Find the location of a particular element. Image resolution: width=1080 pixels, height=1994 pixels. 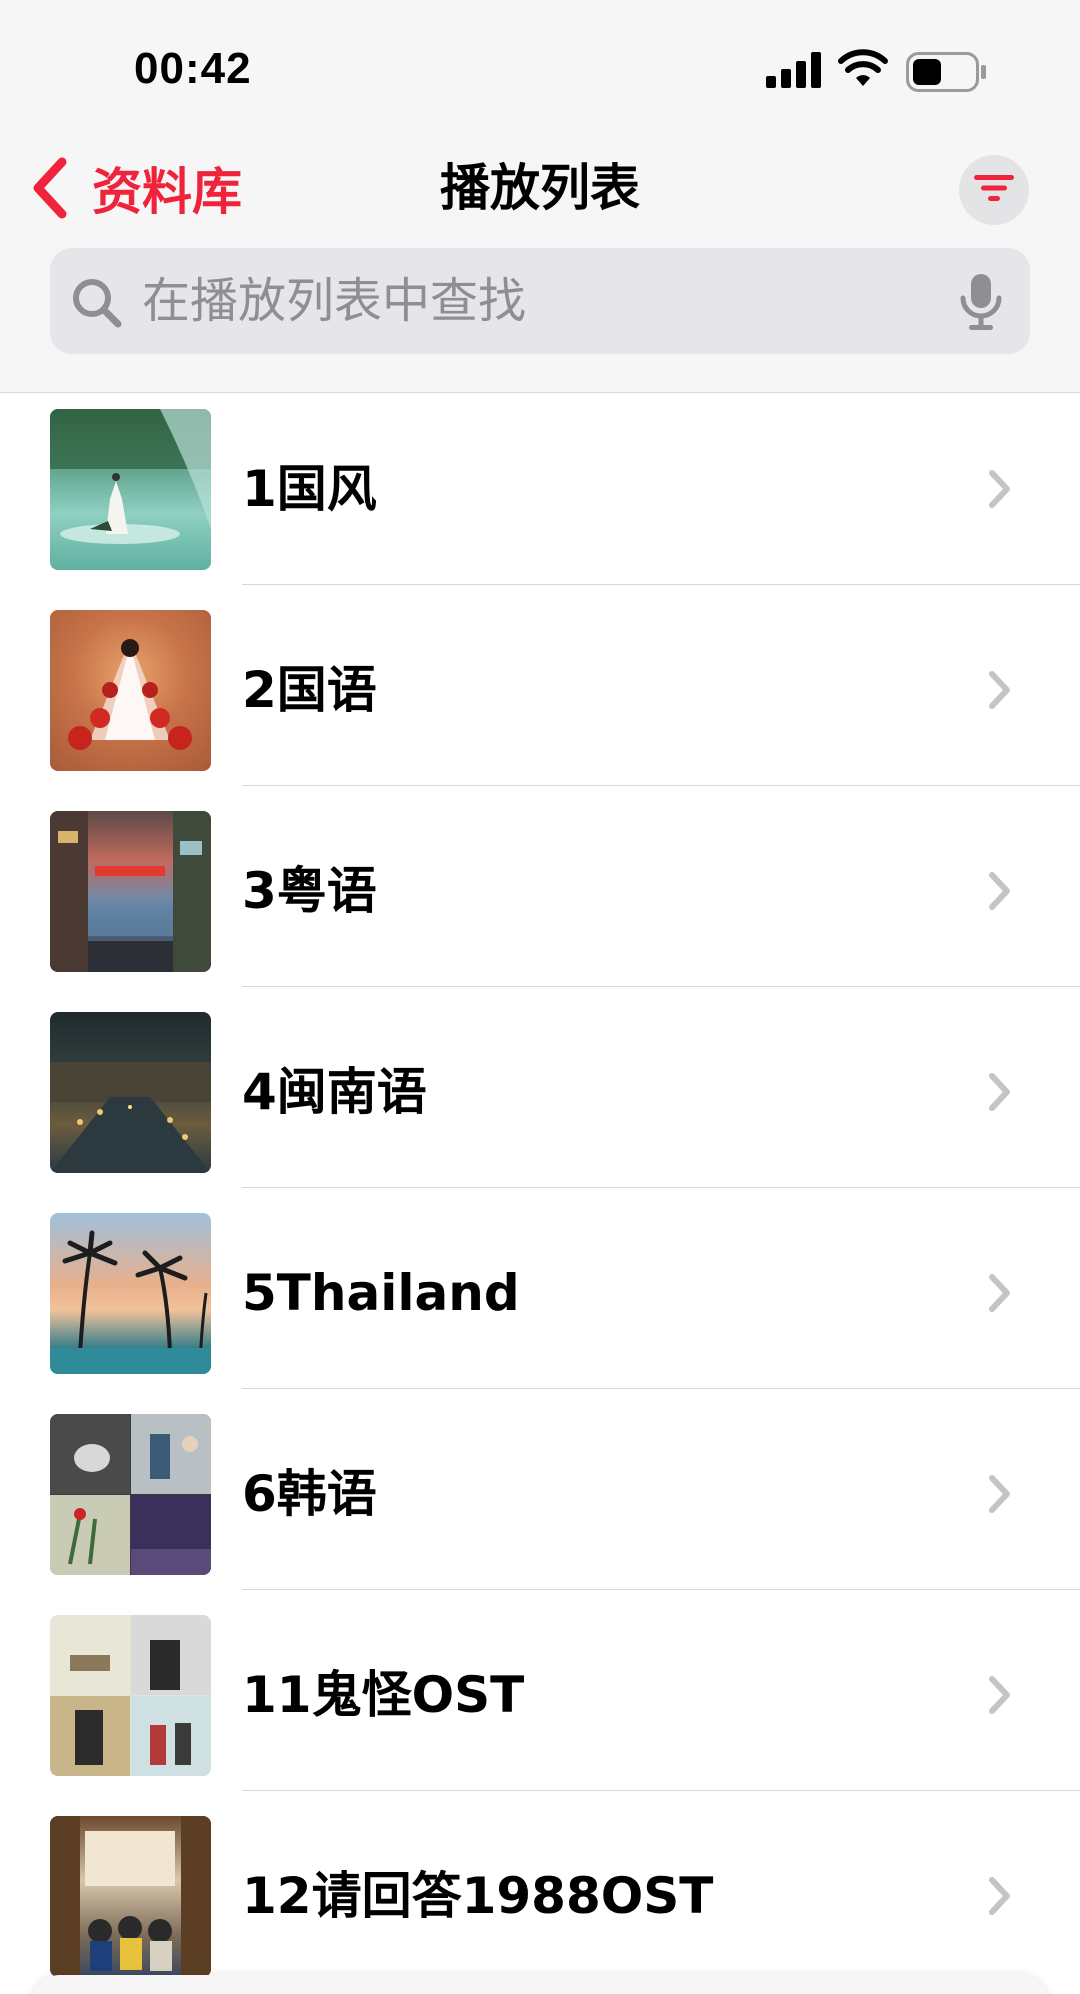

page-title: 播放列表 is located at coordinates (540, 188).